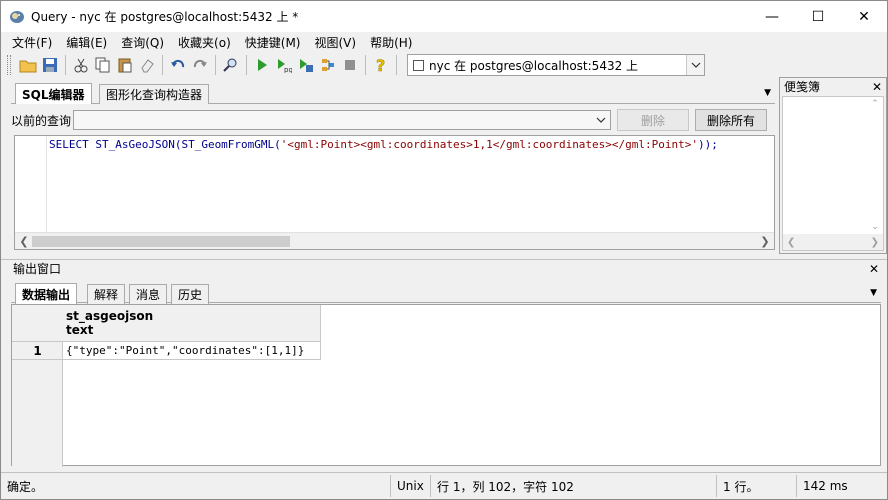 The height and width of the screenshot is (500, 888). Describe the element at coordinates (306, 65) in the screenshot. I see `execute-to-file-icon` at that location.